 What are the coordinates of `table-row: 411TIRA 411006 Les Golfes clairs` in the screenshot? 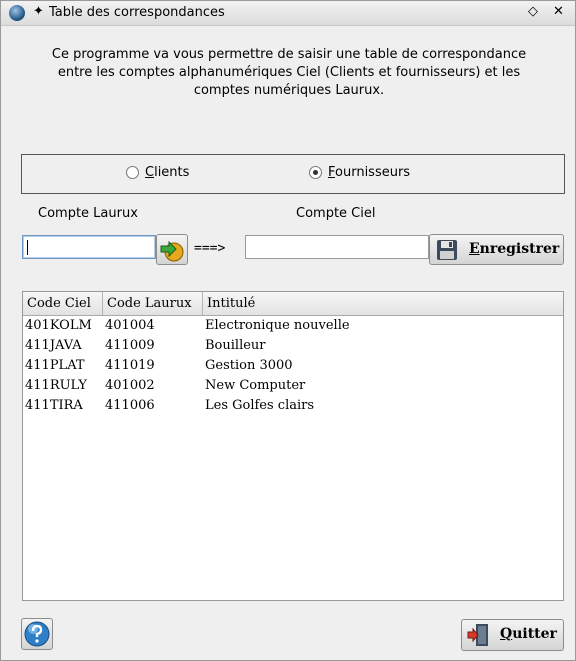 It's located at (293, 406).